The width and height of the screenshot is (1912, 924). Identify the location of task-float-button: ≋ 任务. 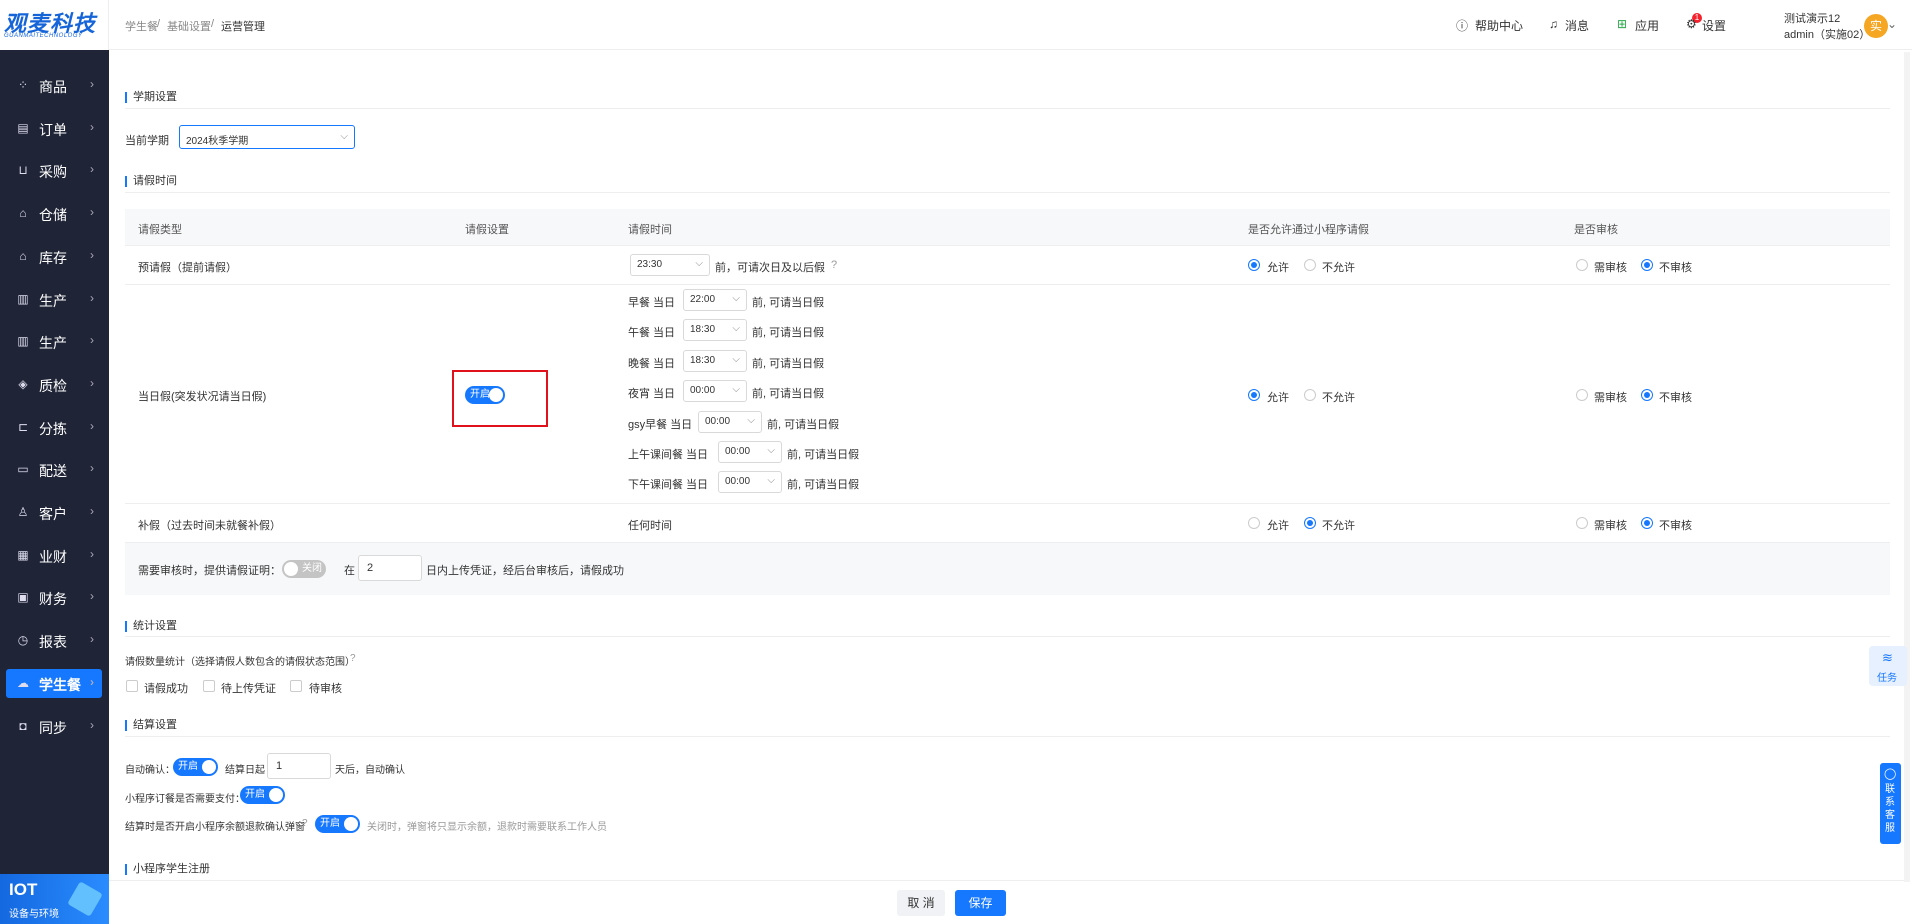
(1888, 666).